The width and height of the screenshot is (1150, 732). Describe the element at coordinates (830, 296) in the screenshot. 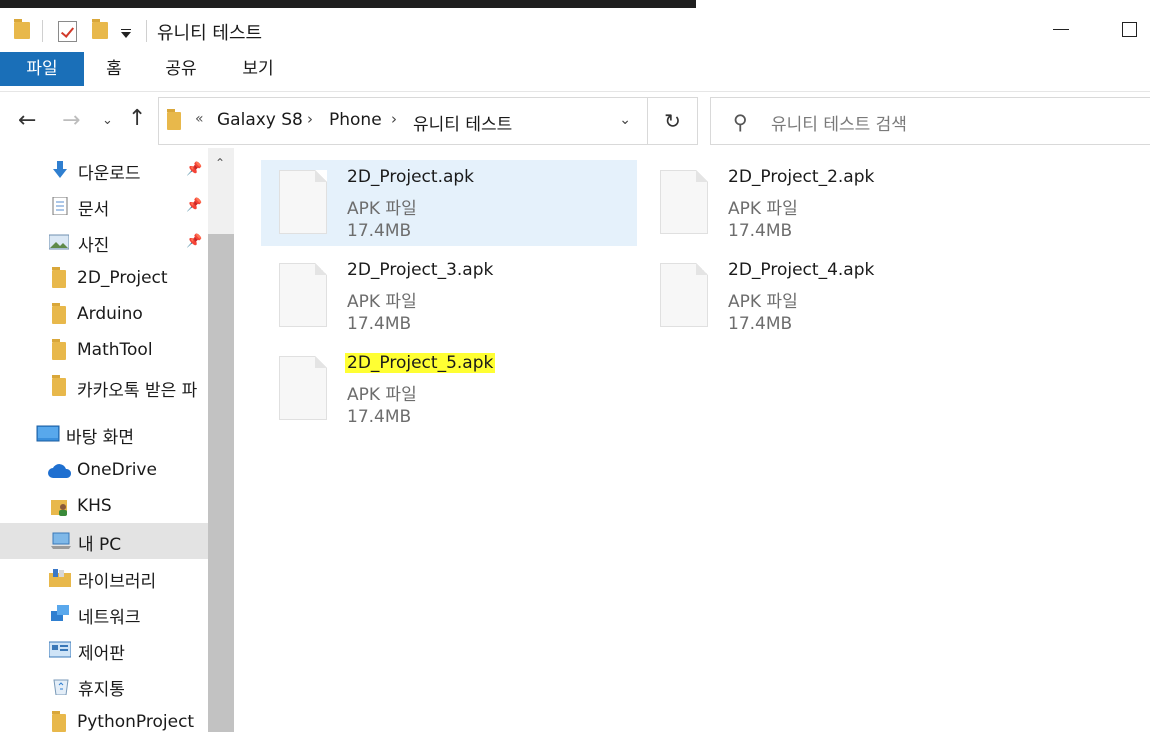

I see `file-tile: 2D_Project_4.apk APK 파일 17.4MB` at that location.